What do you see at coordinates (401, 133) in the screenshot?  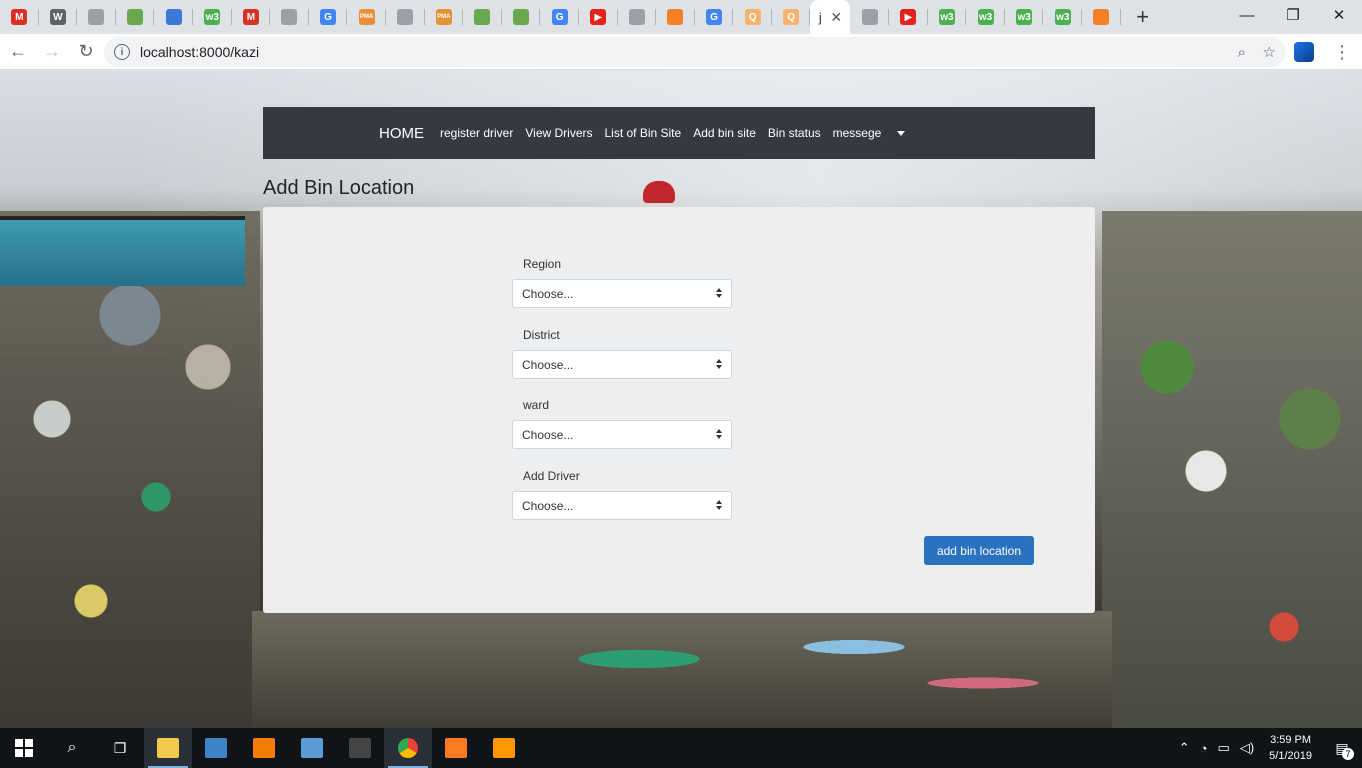 I see `nav-home-link: HOME` at bounding box center [401, 133].